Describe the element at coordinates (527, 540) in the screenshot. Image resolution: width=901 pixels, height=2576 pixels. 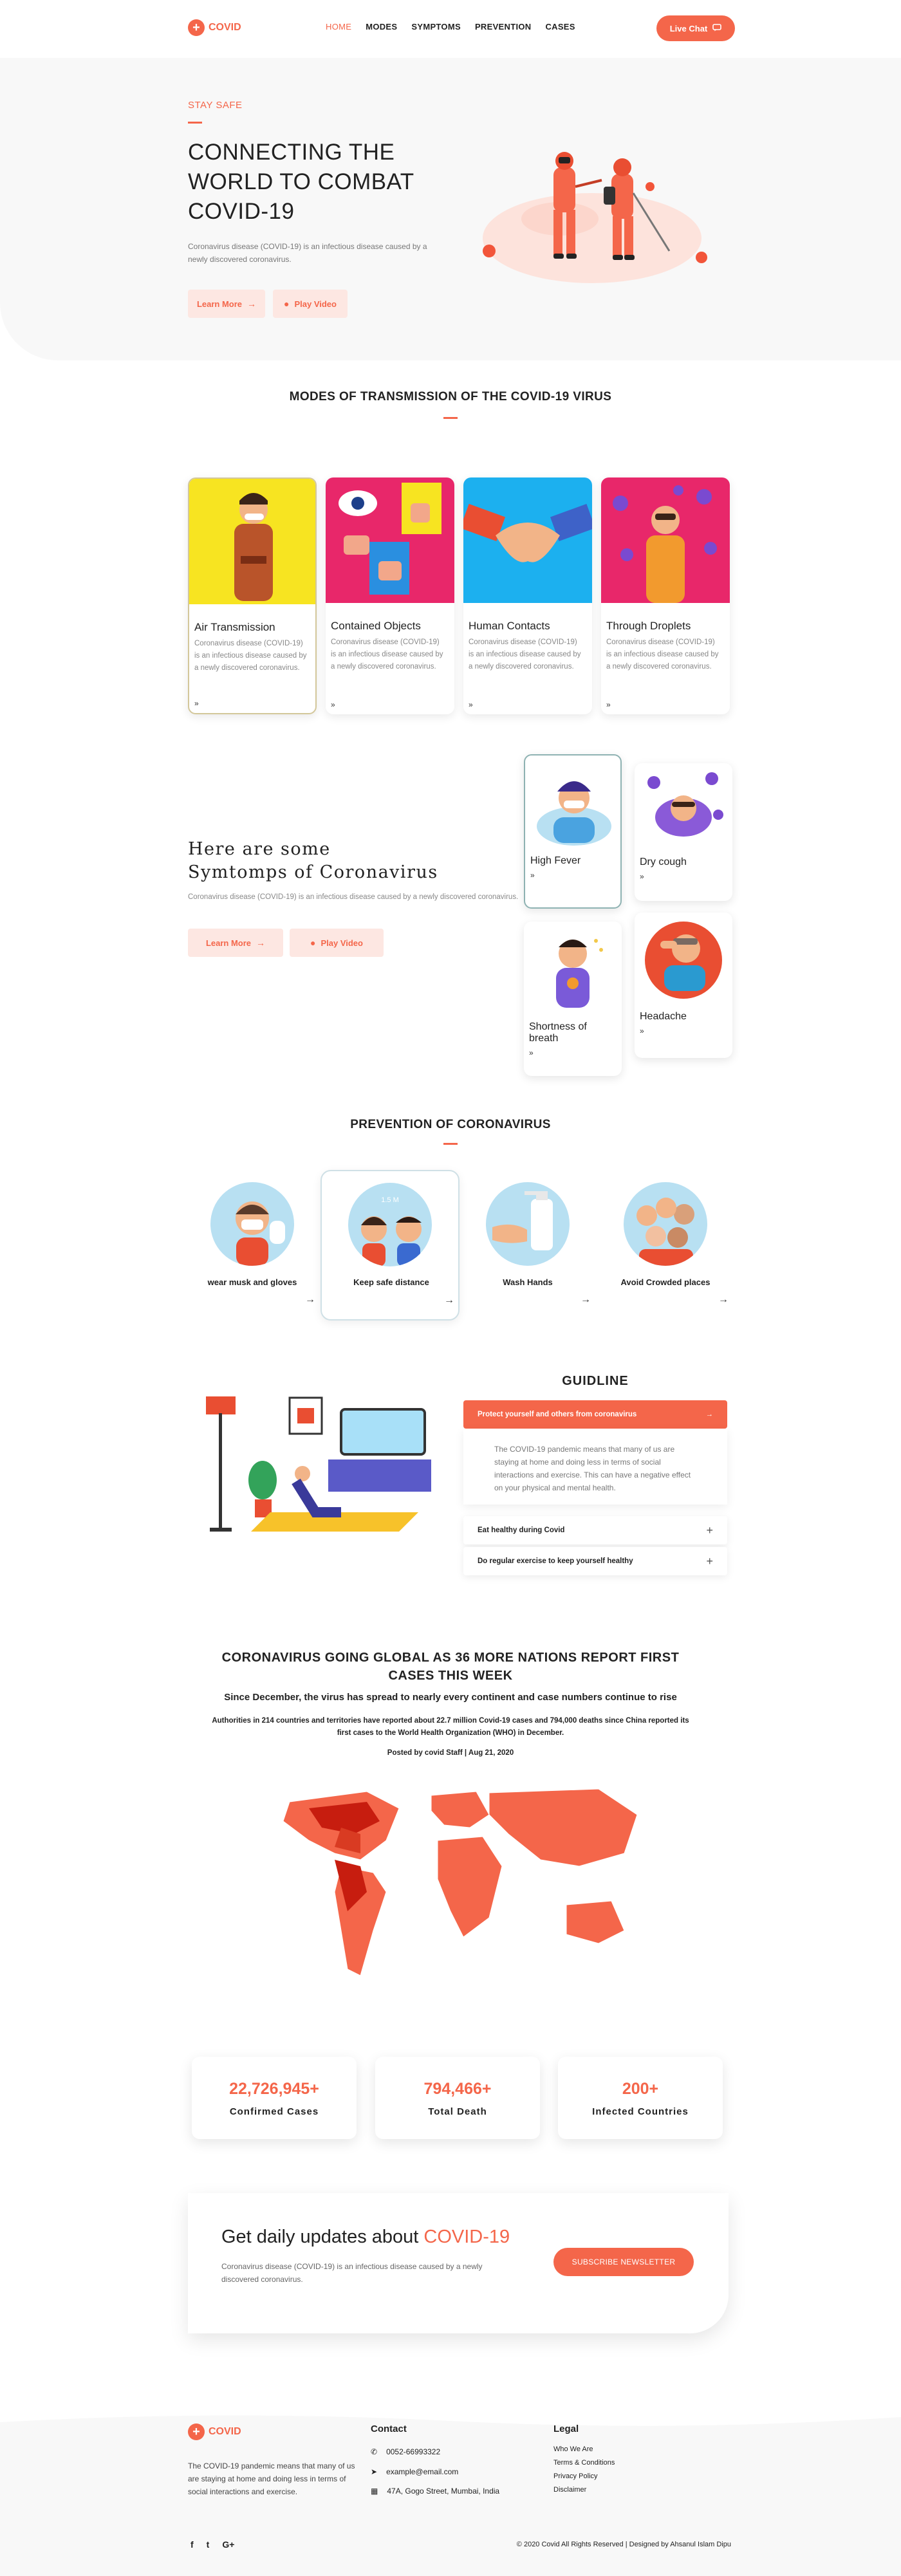
I see `human-contacts-illustration` at that location.